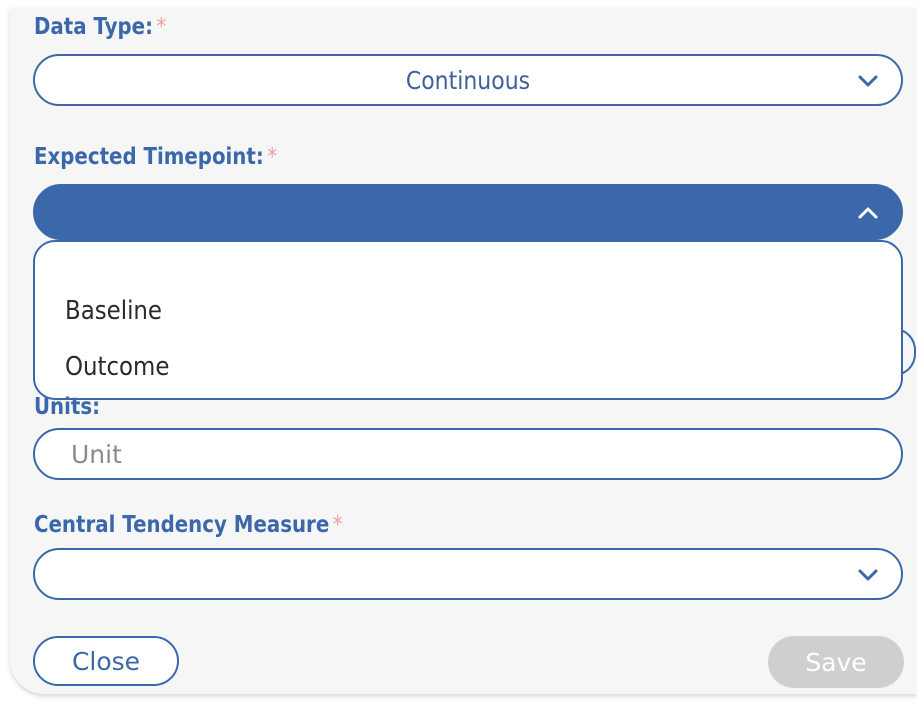 Image resolution: width=917 pixels, height=711 pixels. I want to click on units-label-text: Units:, so click(67, 407).